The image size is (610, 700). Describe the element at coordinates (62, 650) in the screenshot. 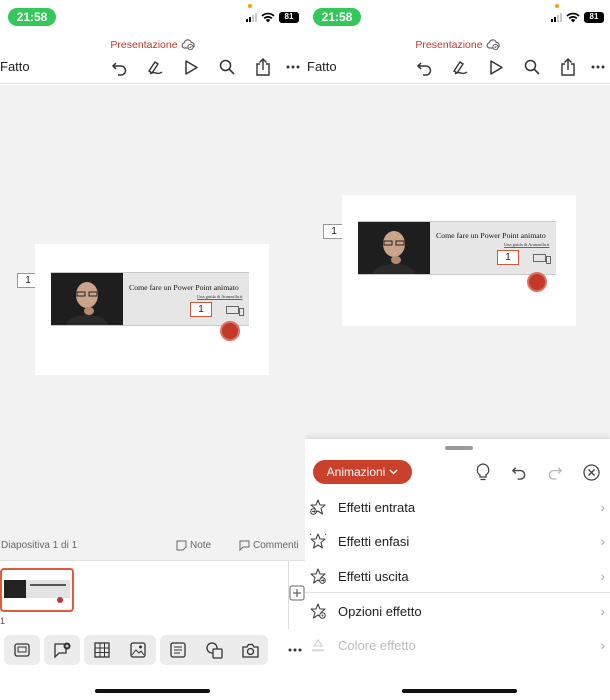

I see `add-comment-button` at that location.